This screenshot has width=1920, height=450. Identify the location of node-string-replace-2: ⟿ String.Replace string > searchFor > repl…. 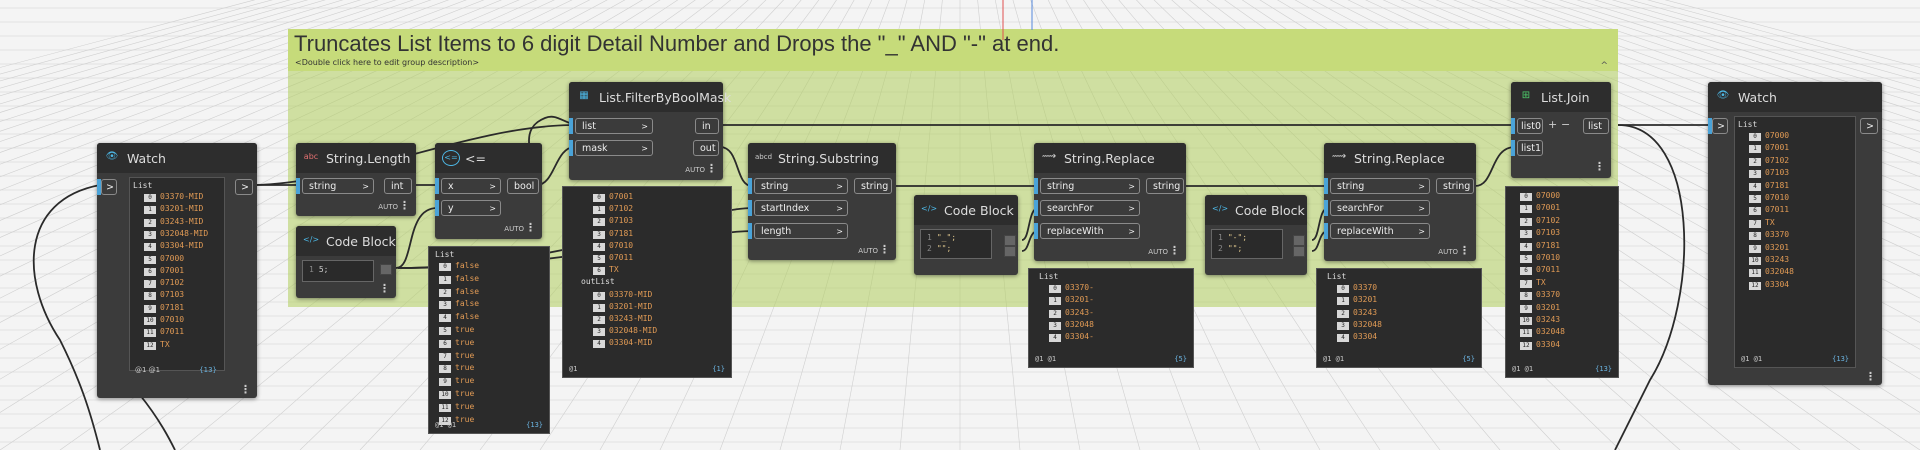
(1400, 202).